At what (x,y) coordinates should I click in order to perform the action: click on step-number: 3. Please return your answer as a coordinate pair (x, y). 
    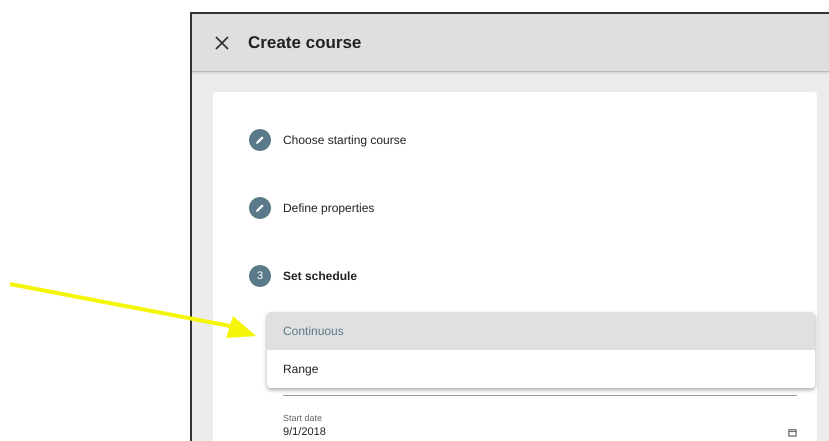
    Looking at the image, I should click on (260, 276).